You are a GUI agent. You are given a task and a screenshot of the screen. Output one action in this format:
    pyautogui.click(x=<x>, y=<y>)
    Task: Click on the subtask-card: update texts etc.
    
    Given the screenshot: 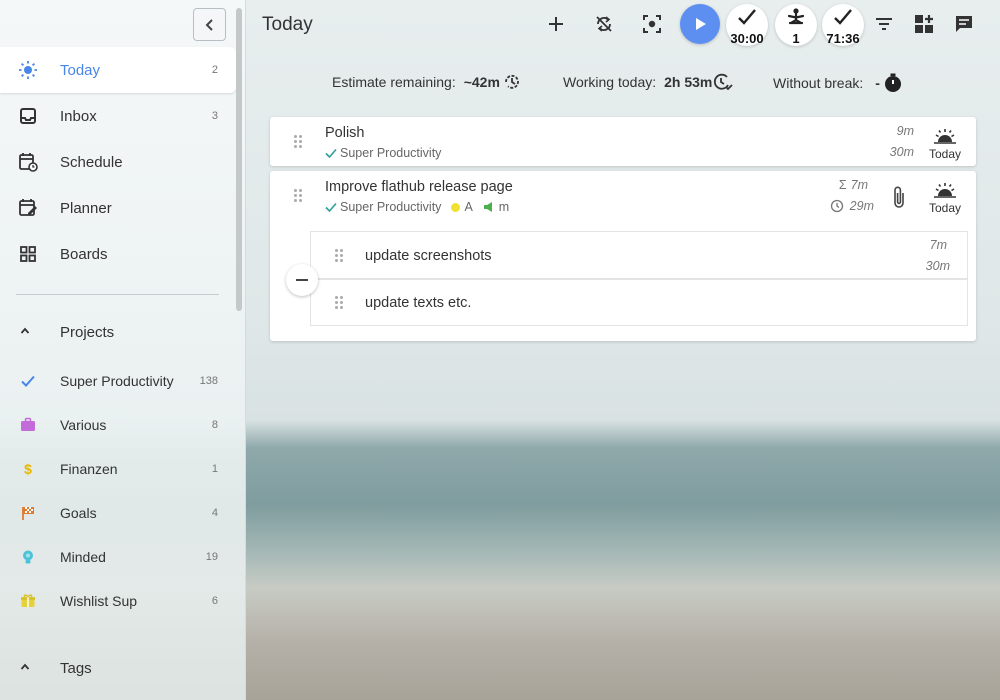 What is the action you would take?
    pyautogui.click(x=639, y=302)
    